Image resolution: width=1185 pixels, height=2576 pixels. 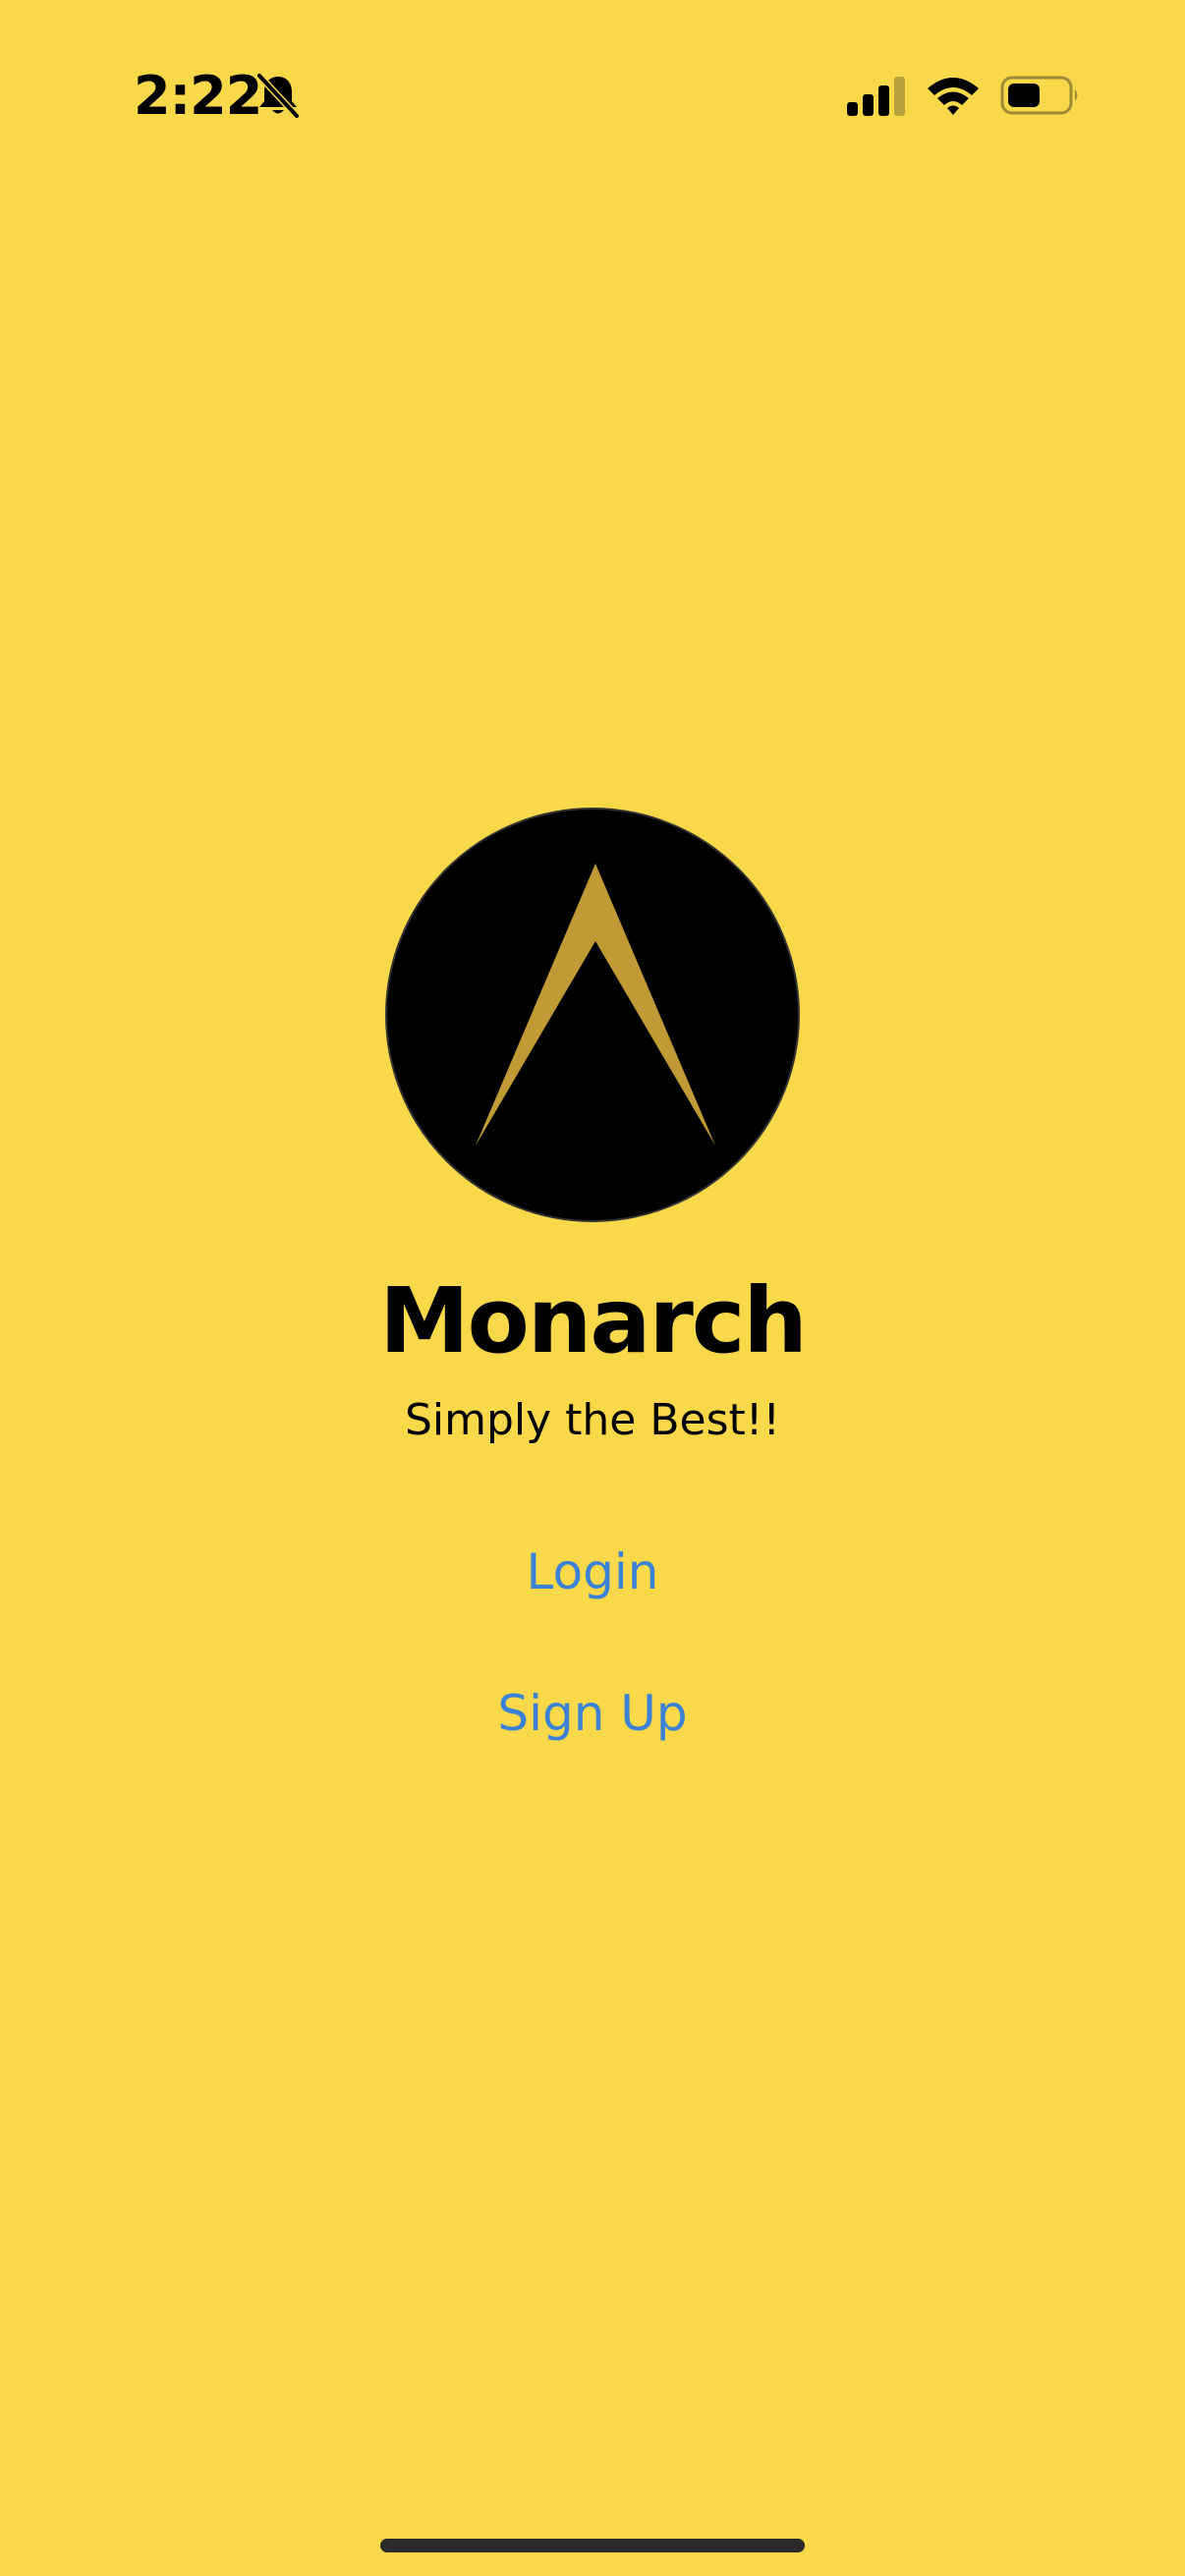 What do you see at coordinates (592, 1420) in the screenshot?
I see `app-tagline: Simply the Best!!` at bounding box center [592, 1420].